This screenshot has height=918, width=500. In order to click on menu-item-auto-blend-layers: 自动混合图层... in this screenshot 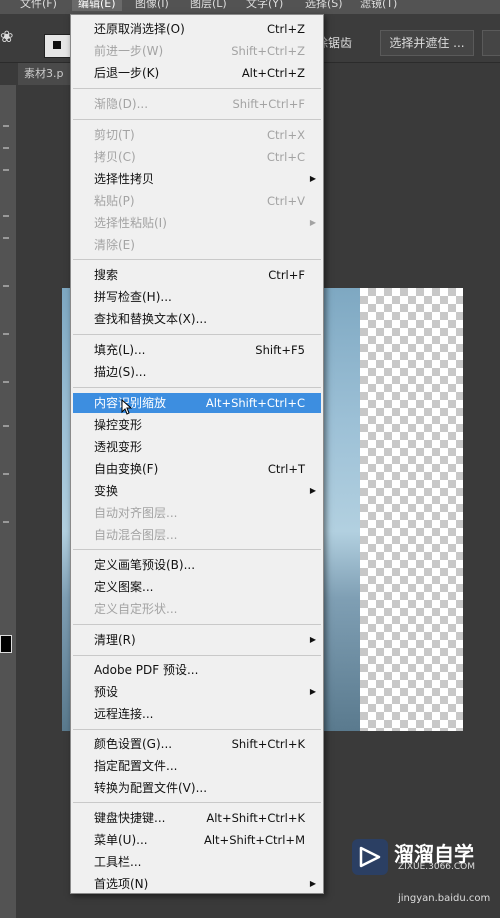, I will do `click(197, 535)`.